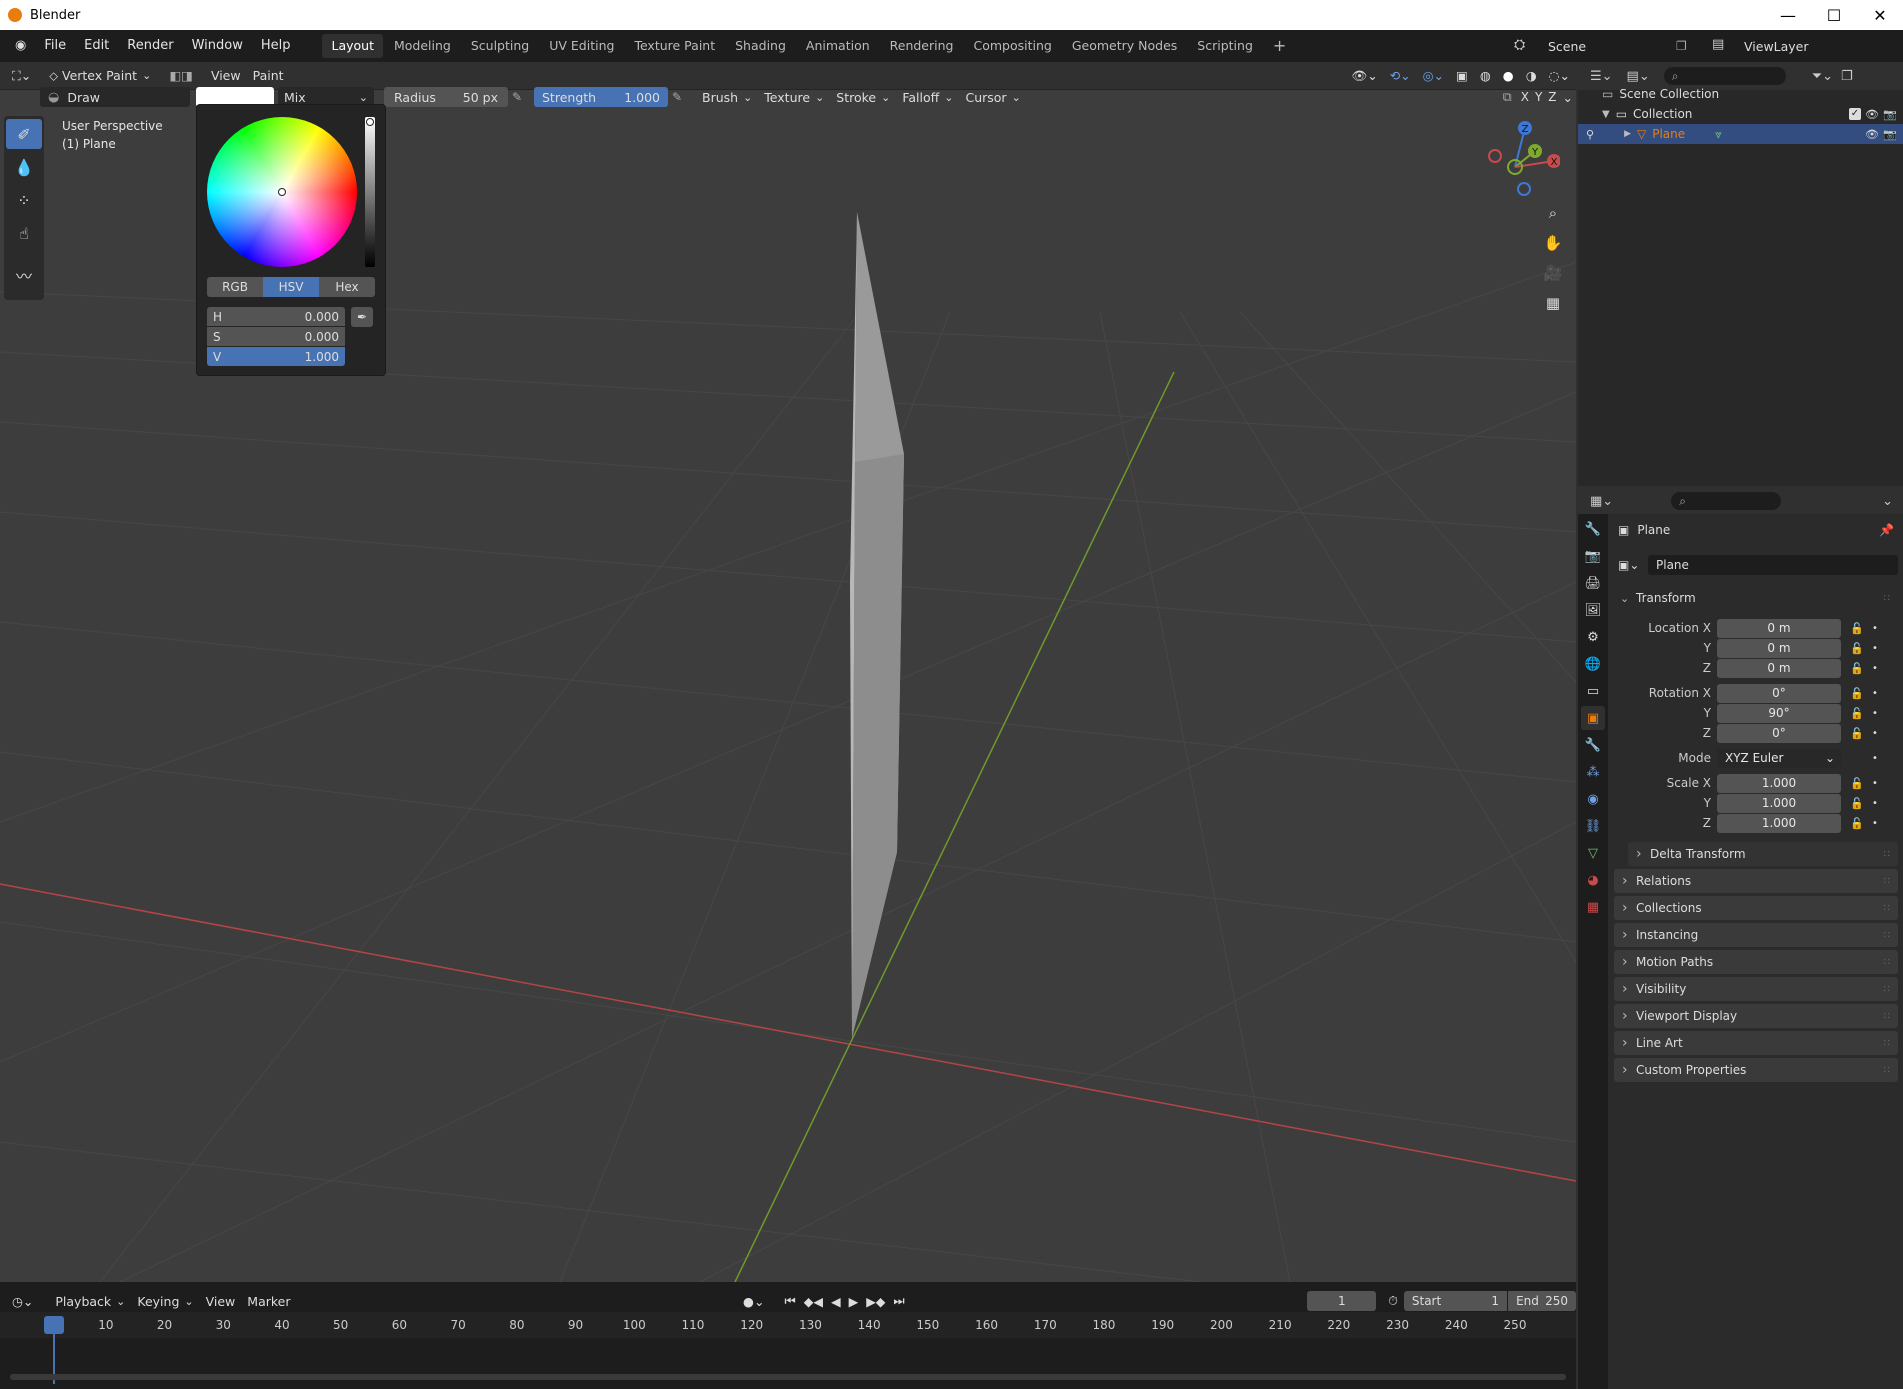 The width and height of the screenshot is (1903, 1389). I want to click on scale-y-field: 1.000, so click(1779, 803).